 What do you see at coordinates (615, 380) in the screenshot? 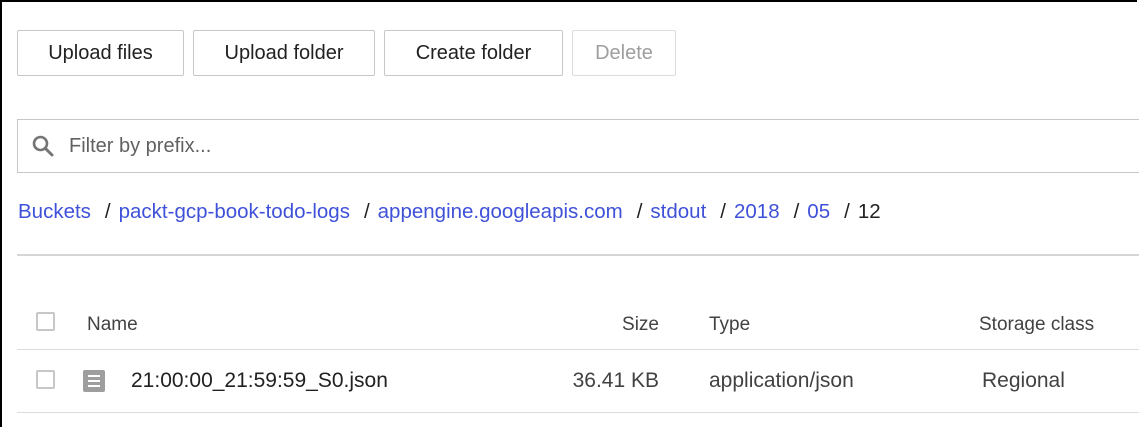
I see `file-size: 36.41 KB` at bounding box center [615, 380].